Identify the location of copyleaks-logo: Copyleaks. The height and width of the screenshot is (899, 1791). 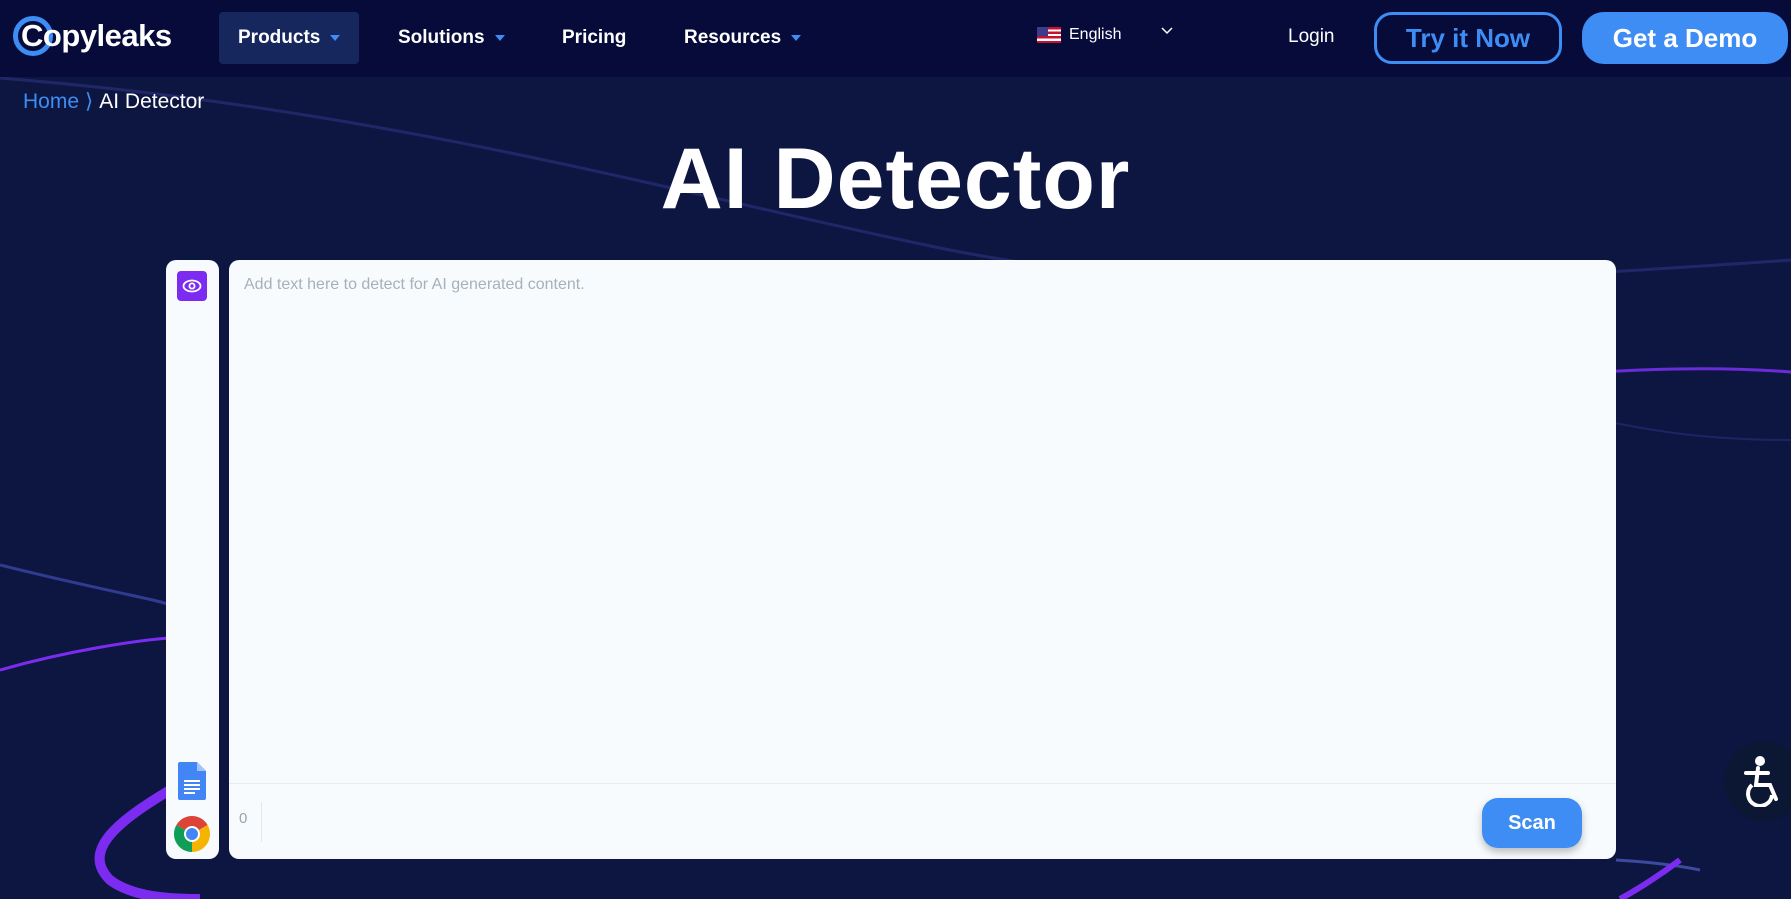
(92, 36).